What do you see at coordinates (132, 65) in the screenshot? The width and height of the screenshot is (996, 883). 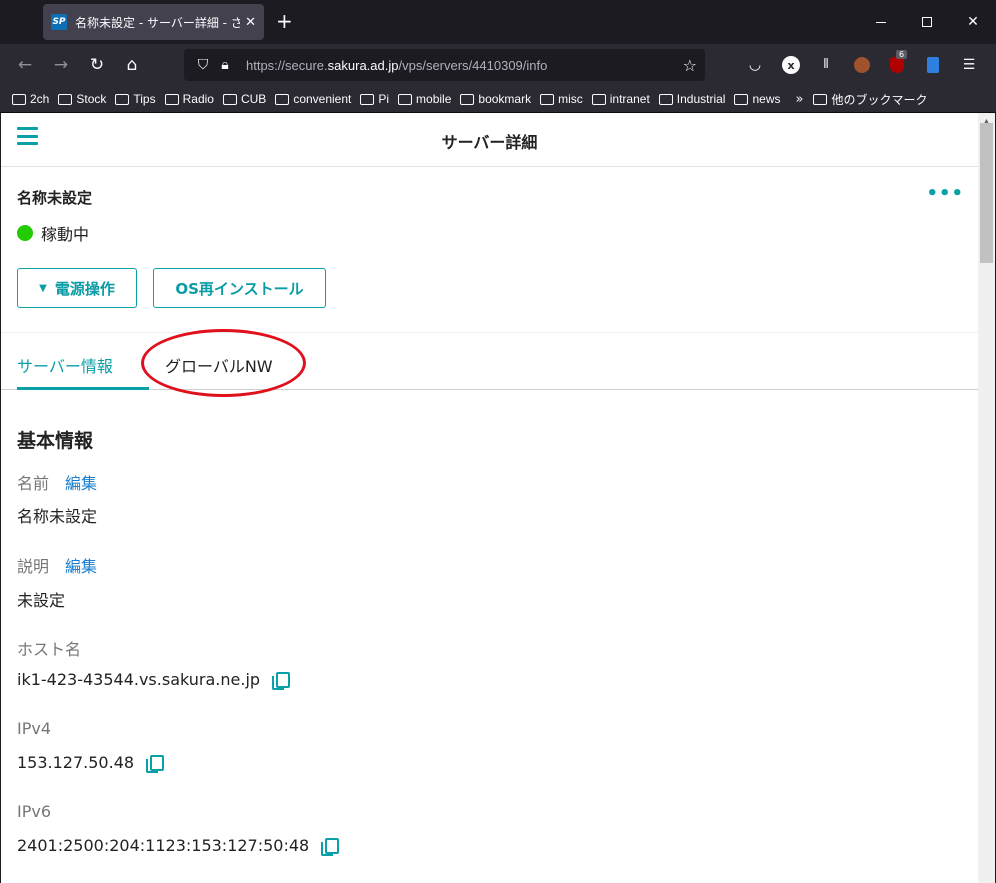 I see `home-icon: ⌂` at bounding box center [132, 65].